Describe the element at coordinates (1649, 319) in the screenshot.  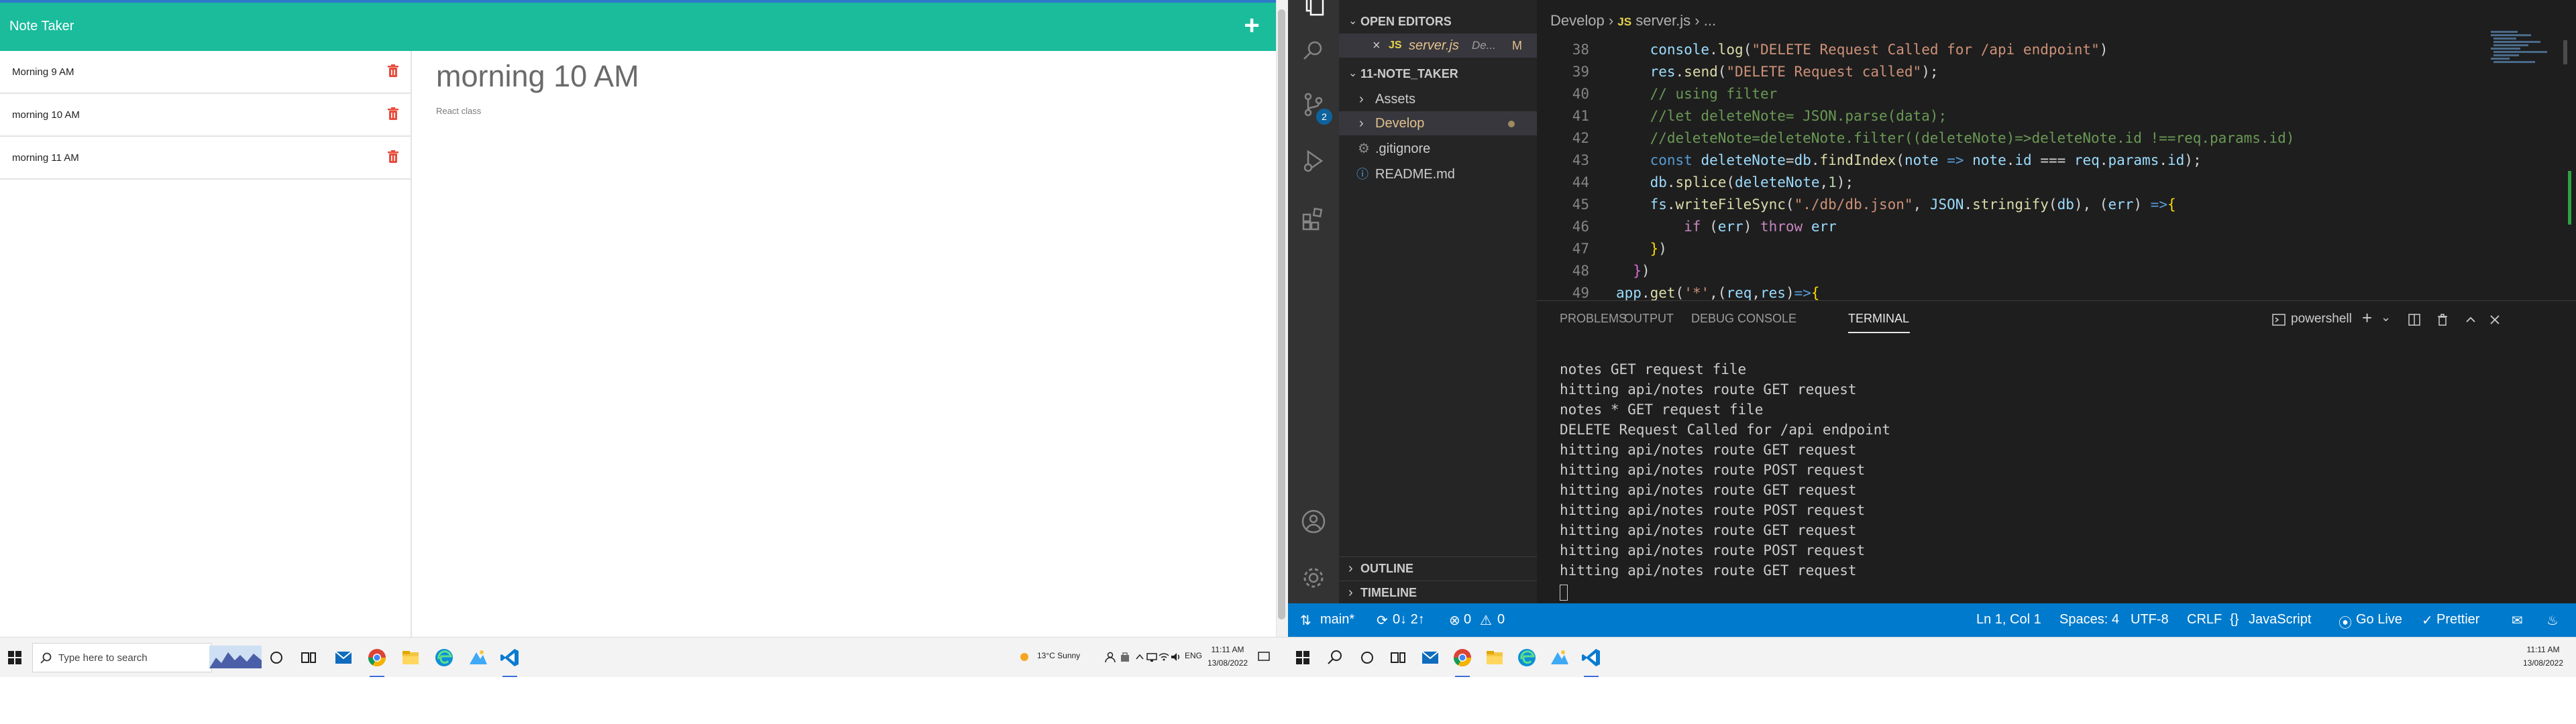
I see `tab-output: OUTPUT` at that location.